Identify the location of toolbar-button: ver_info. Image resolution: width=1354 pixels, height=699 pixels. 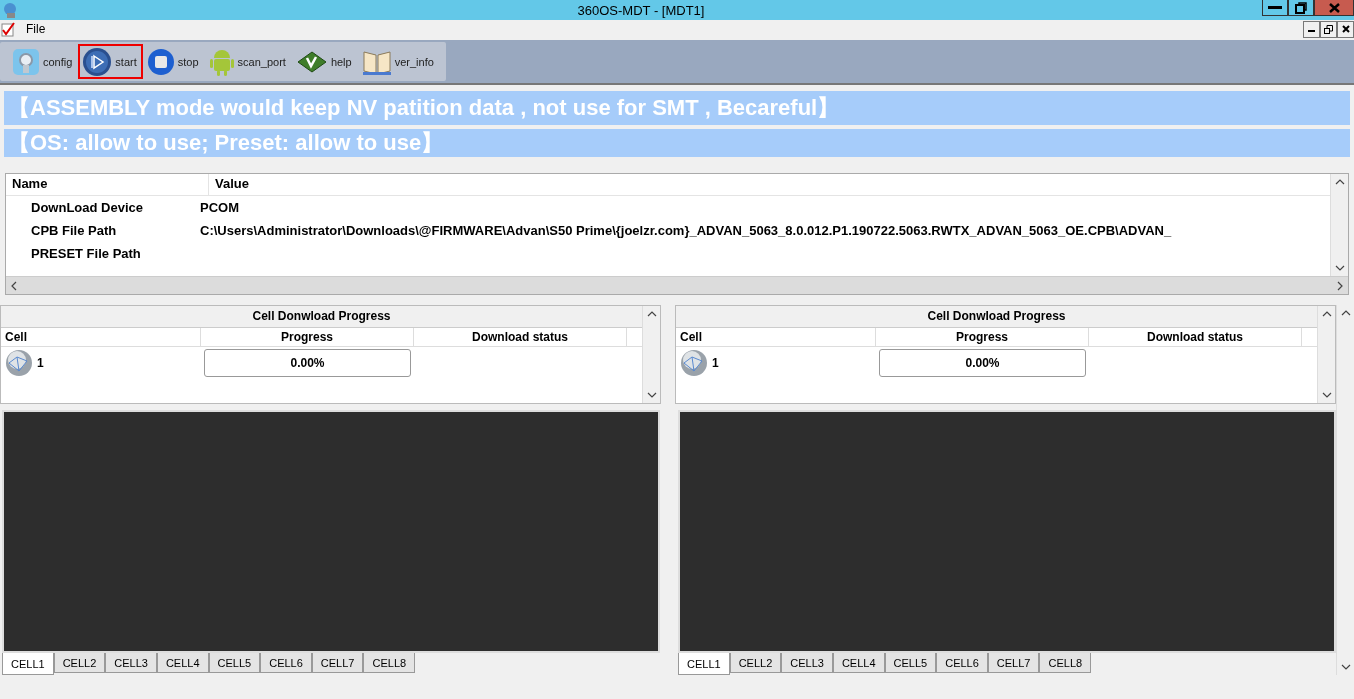
(398, 61).